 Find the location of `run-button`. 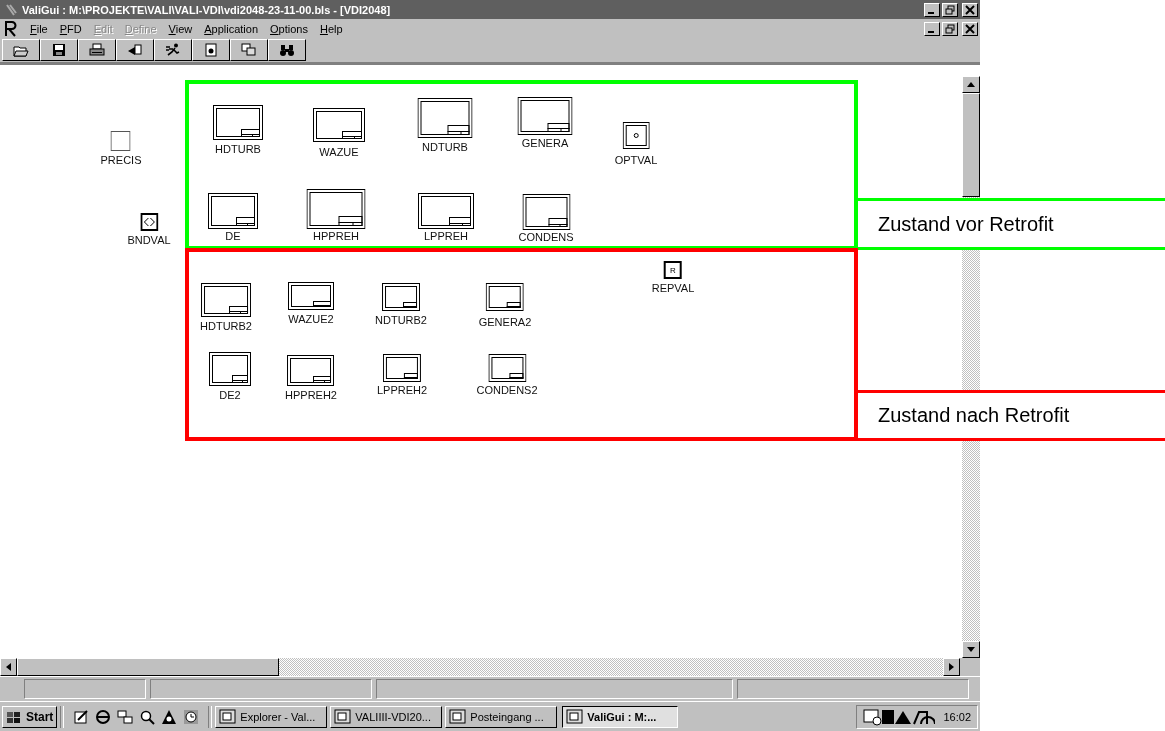

run-button is located at coordinates (173, 50).